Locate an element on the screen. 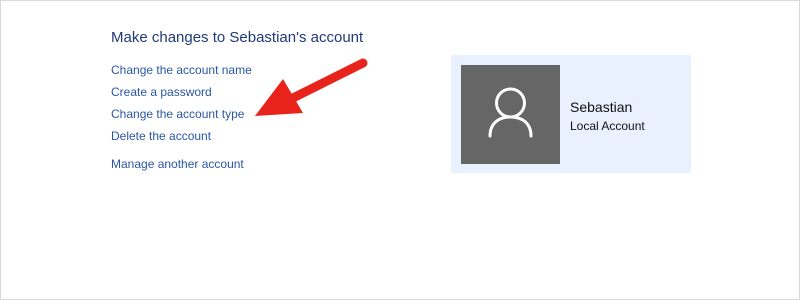 This screenshot has height=300, width=800. account-name: Sebastian is located at coordinates (601, 107).